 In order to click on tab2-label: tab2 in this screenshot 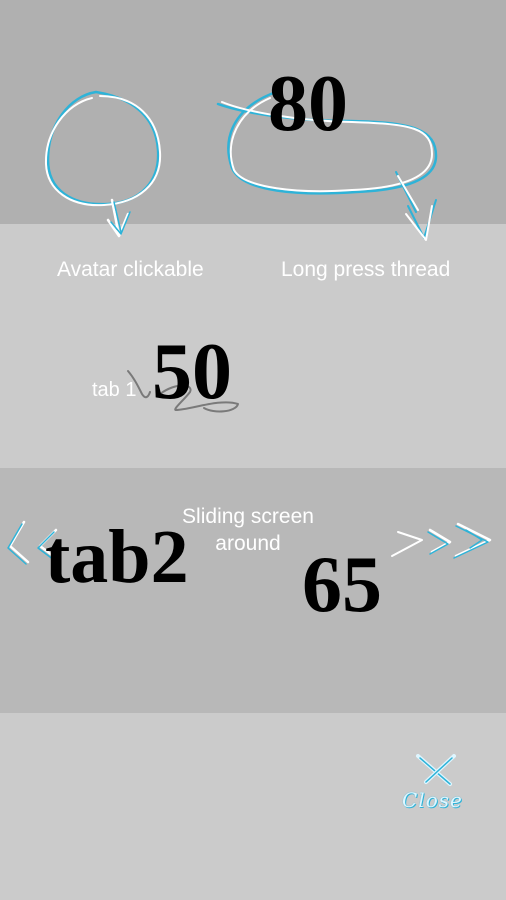, I will do `click(117, 557)`.